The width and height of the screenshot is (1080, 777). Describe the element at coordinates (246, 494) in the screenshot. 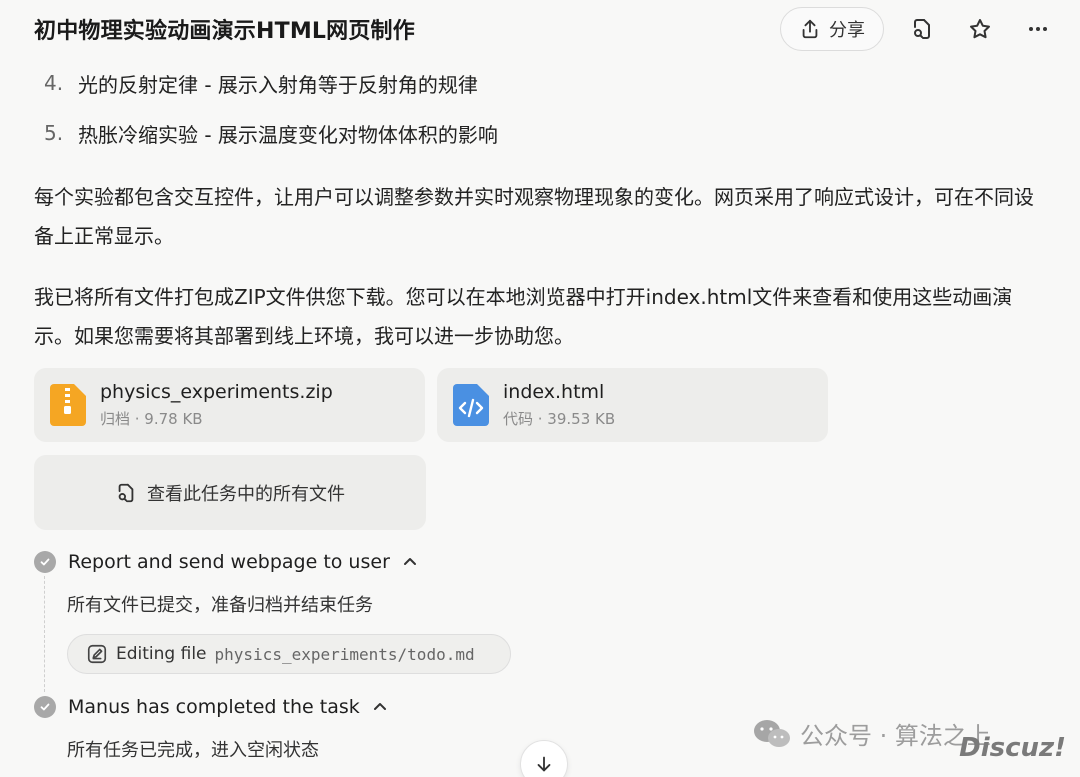

I see `view-all-label: 查看此任务中的所有文件` at that location.